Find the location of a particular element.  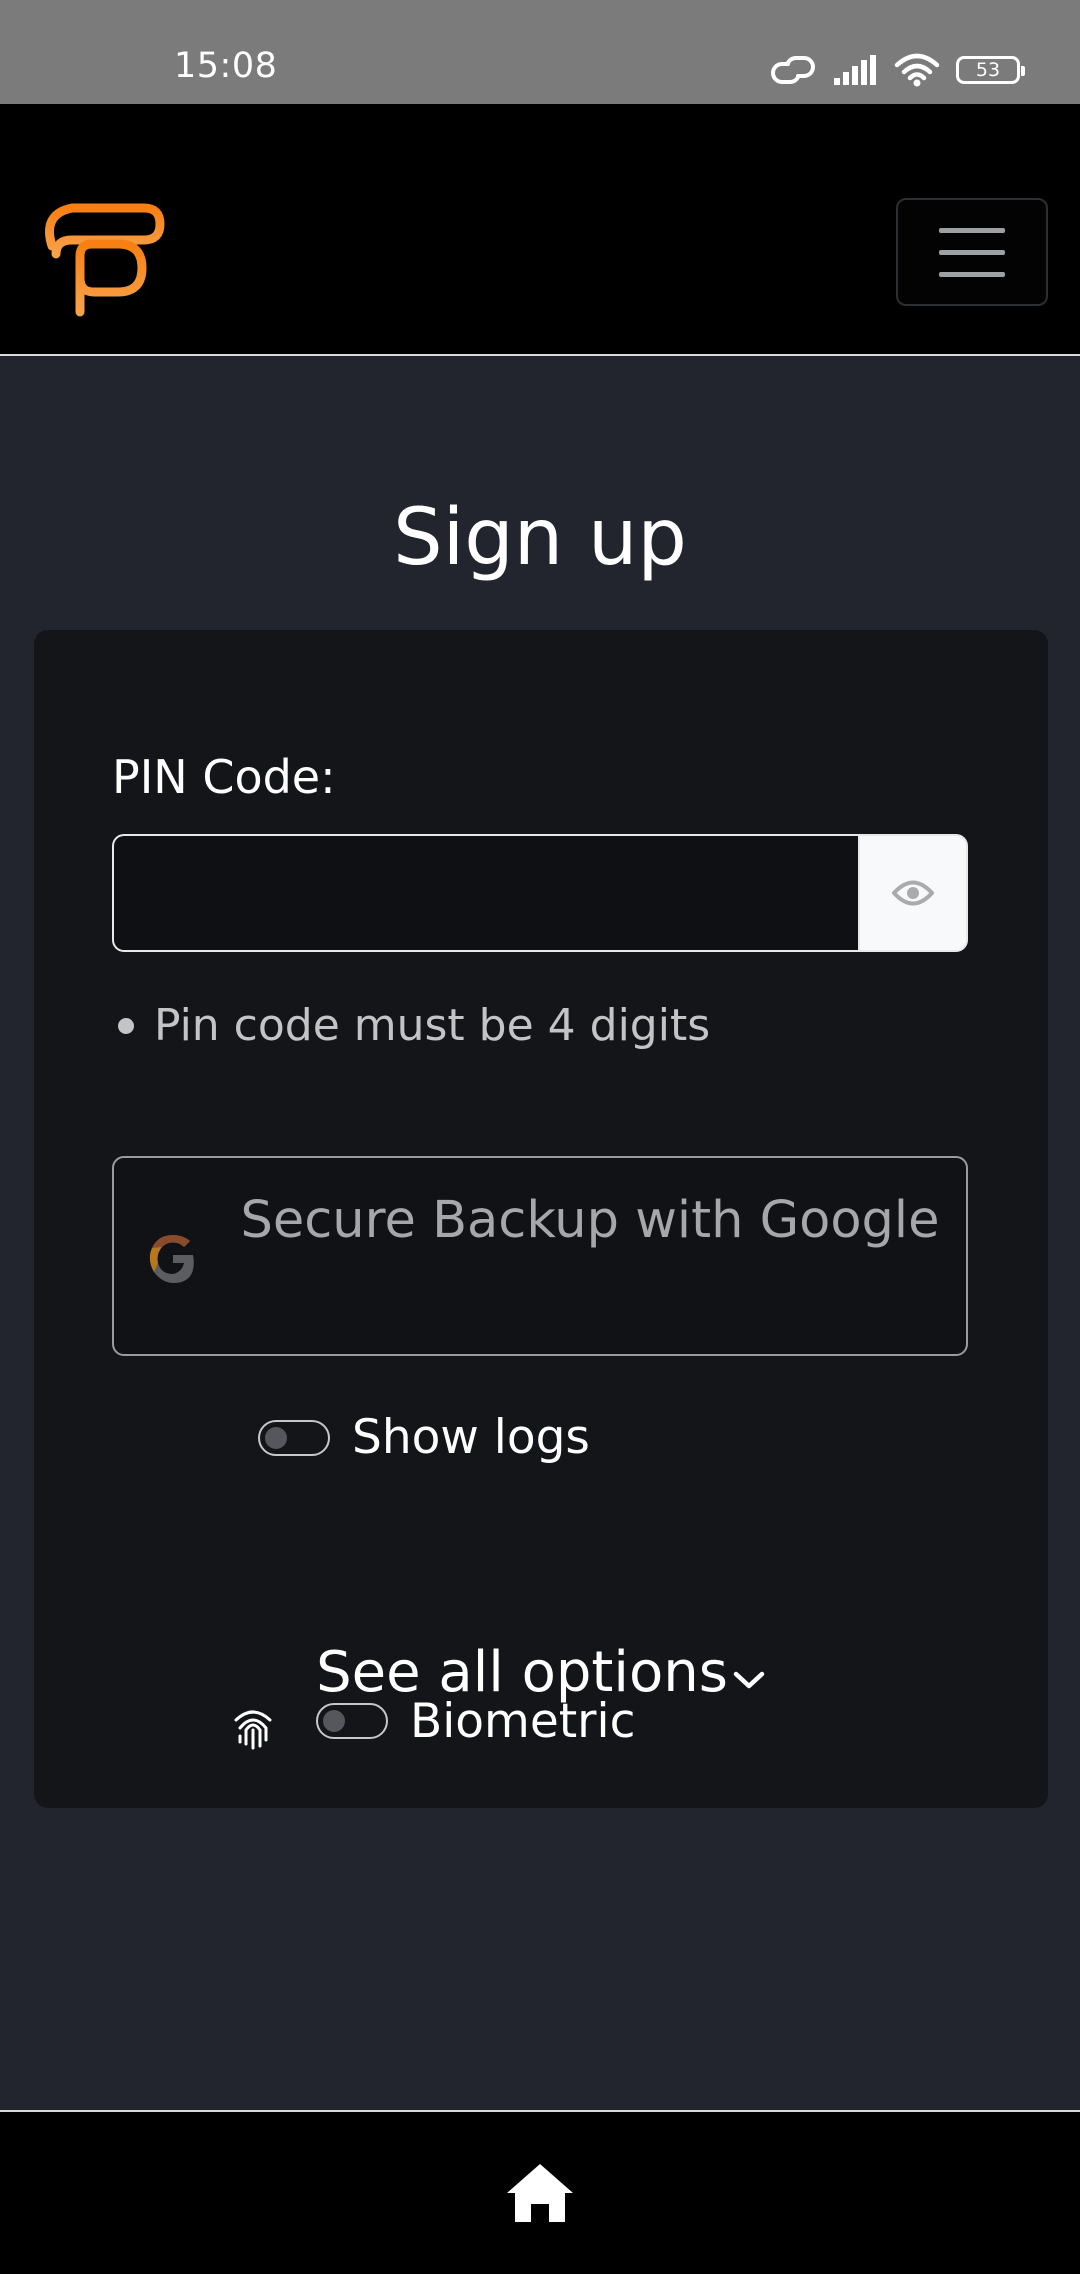

home-icon is located at coordinates (540, 2193).